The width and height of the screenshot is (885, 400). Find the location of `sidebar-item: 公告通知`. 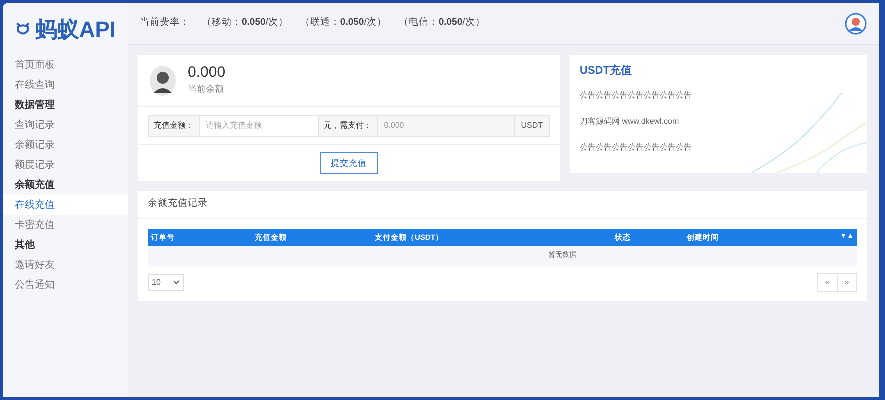

sidebar-item: 公告通知 is located at coordinates (65, 285).